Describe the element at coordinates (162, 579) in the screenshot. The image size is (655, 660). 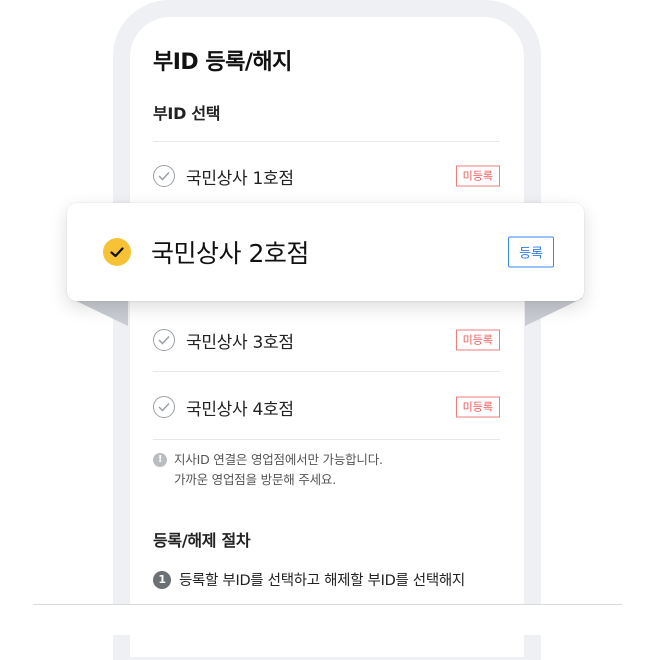
I see `step-number: 1` at that location.